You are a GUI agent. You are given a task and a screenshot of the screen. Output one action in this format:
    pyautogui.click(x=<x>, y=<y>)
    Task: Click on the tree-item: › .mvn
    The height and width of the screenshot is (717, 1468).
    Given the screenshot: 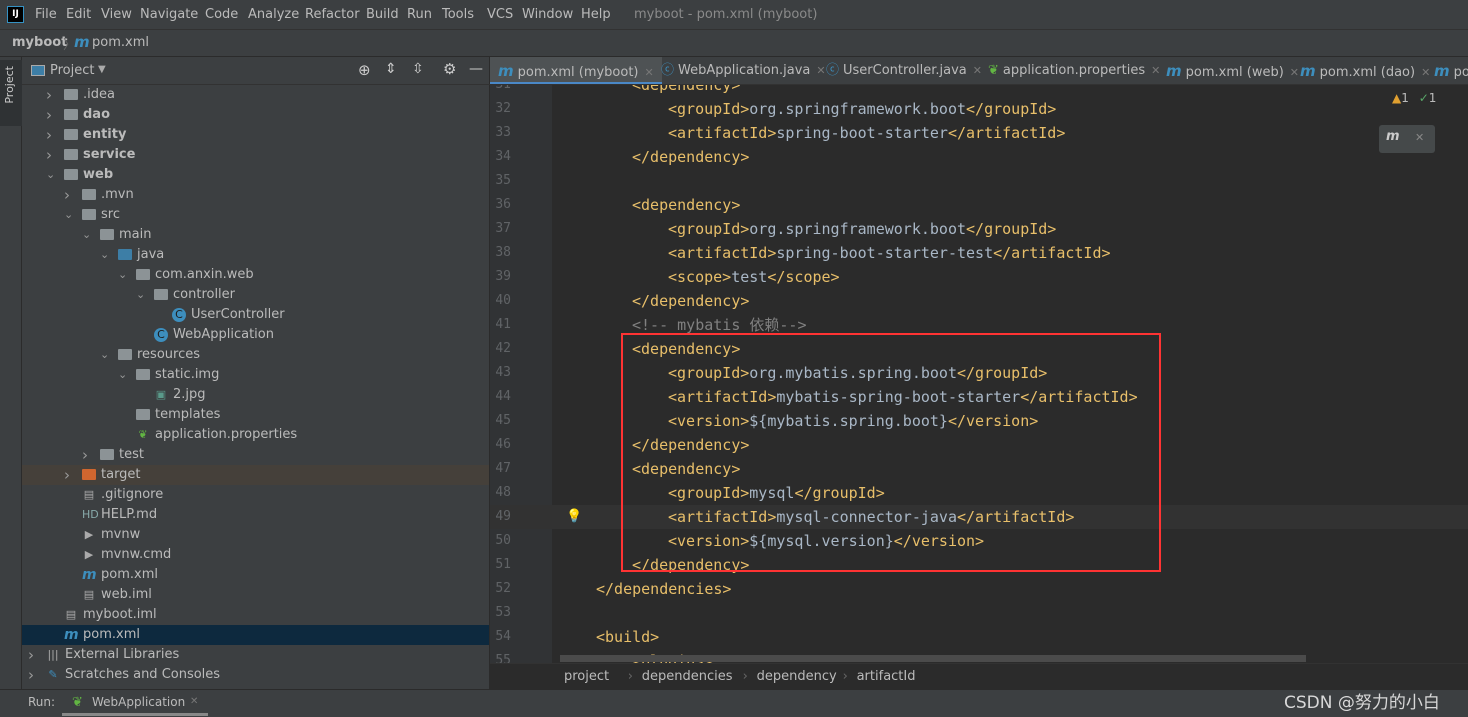 What is the action you would take?
    pyautogui.click(x=255, y=195)
    